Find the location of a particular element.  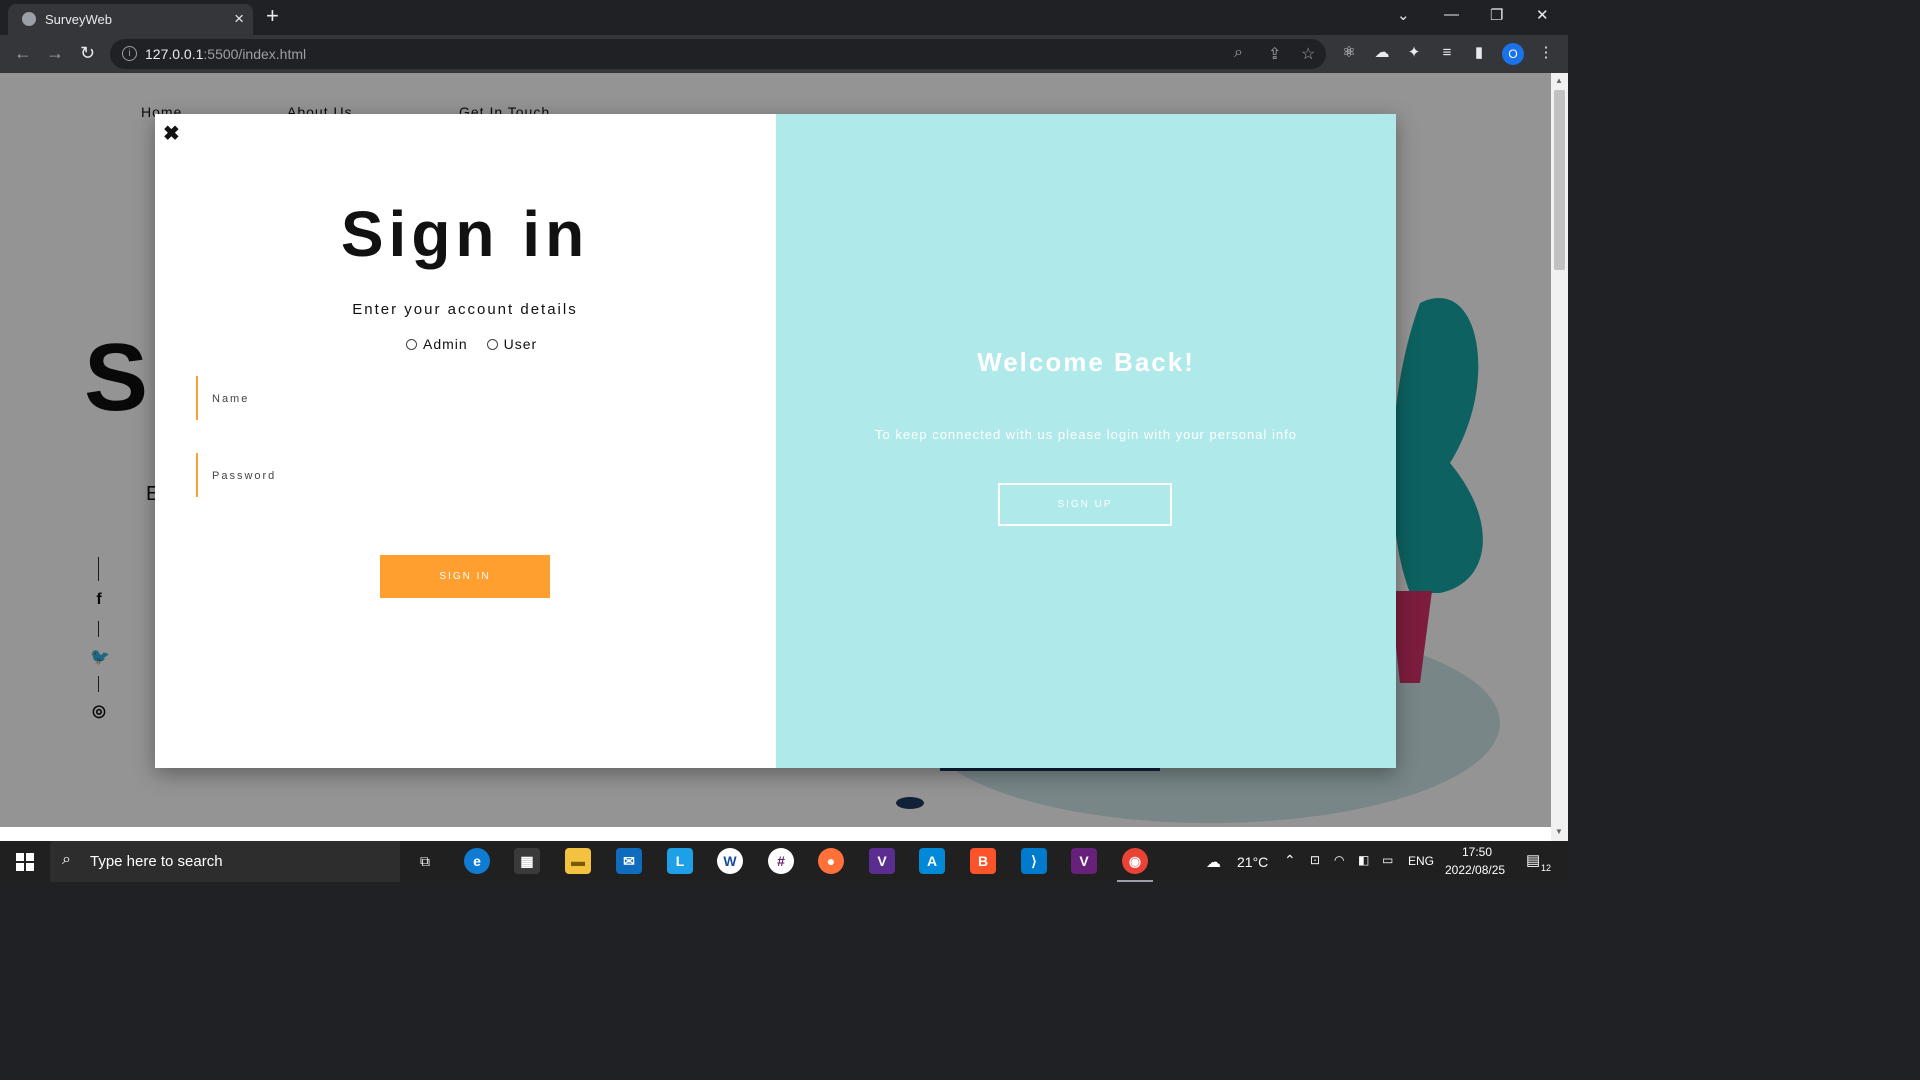

role-radio-user is located at coordinates (492, 344).